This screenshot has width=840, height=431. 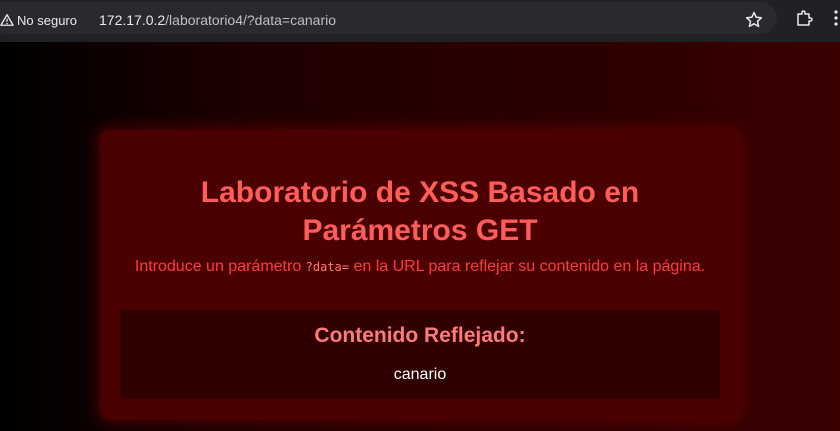 What do you see at coordinates (132, 20) in the screenshot?
I see `url-host: 172.17.0.2` at bounding box center [132, 20].